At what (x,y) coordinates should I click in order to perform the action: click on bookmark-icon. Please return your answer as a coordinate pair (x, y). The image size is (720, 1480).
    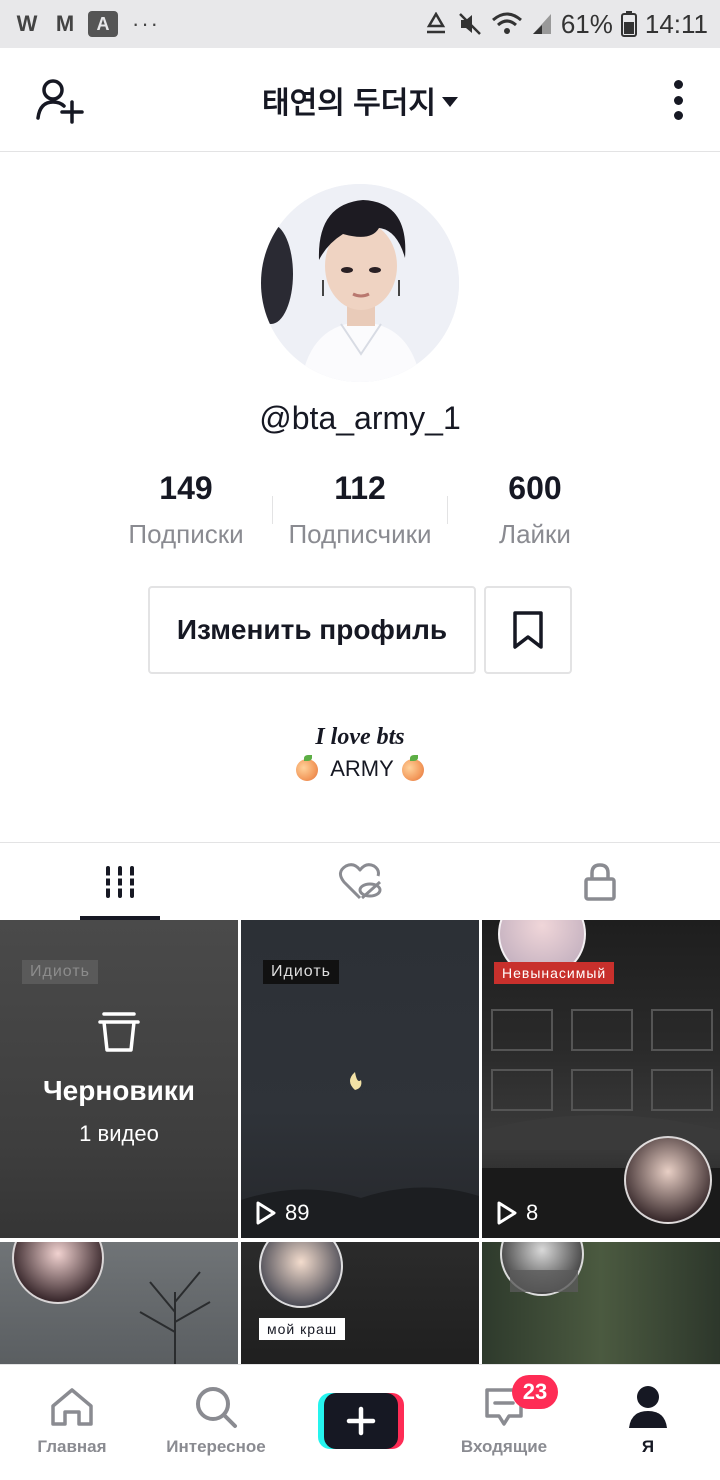
    Looking at the image, I should click on (528, 630).